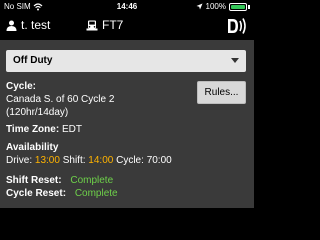 This screenshot has width=320, height=240. I want to click on device-signal-icon, so click(237, 26).